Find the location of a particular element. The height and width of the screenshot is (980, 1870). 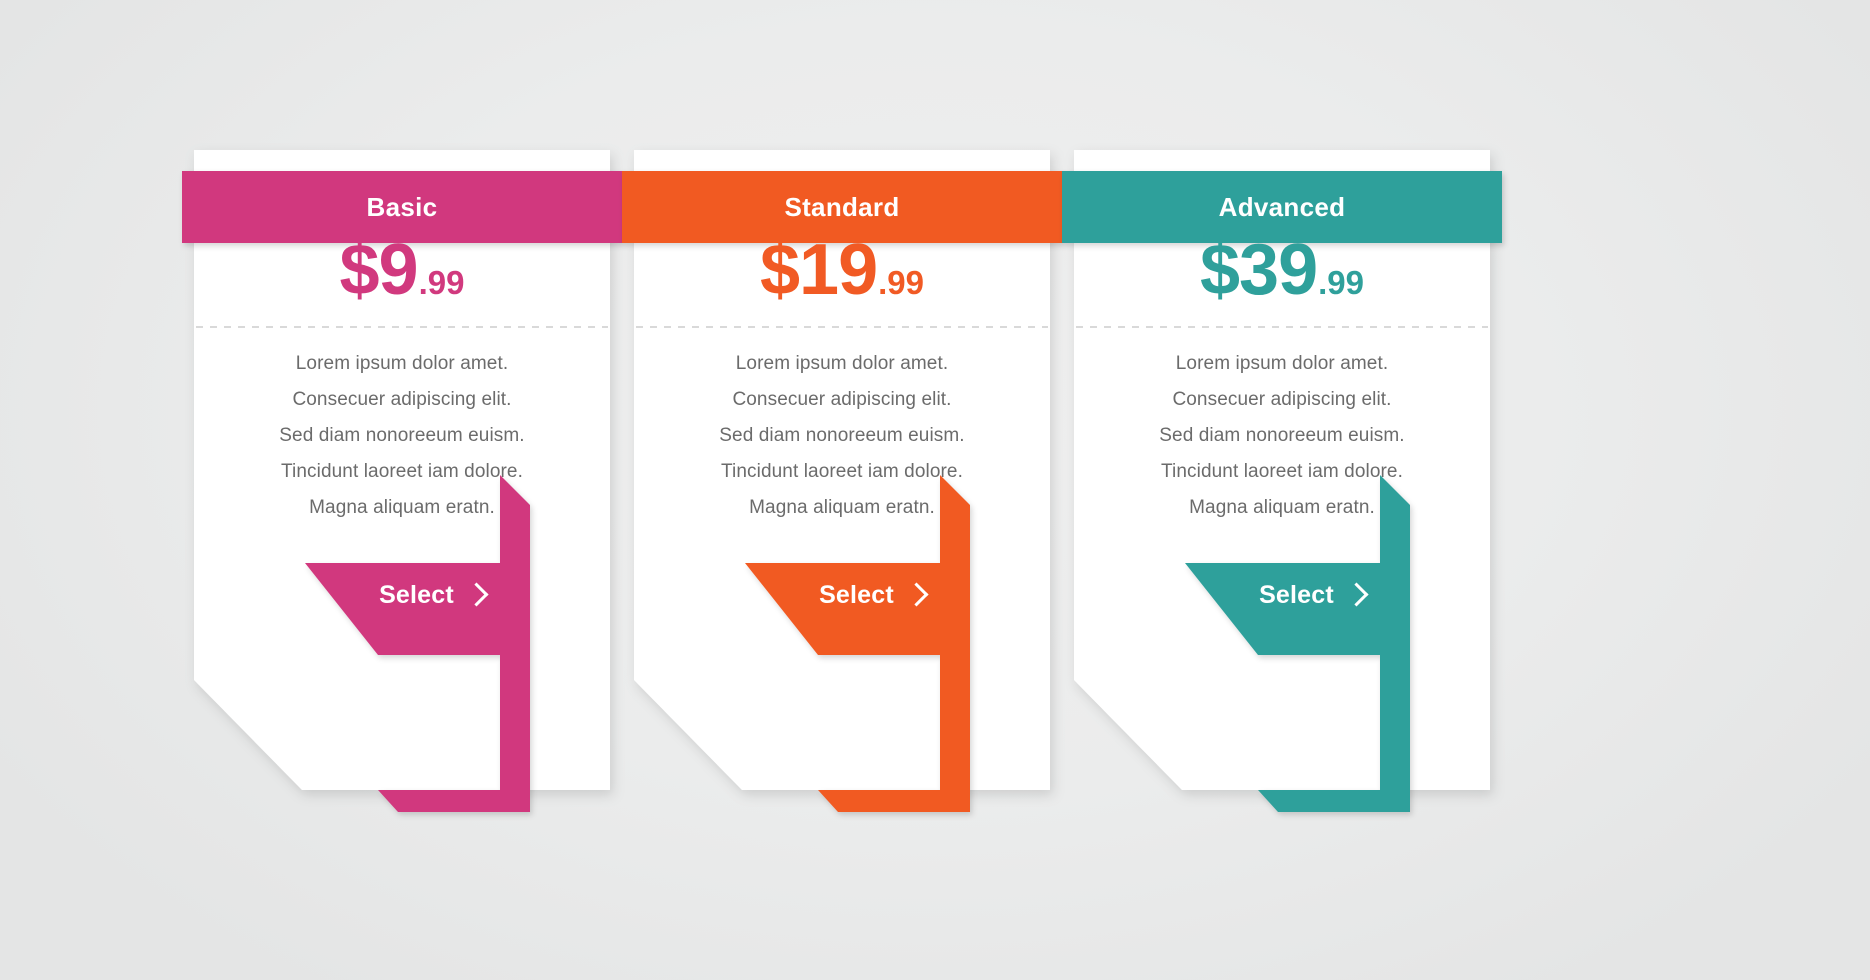

plan-price-advanced: $39 .99 is located at coordinates (1282, 280).